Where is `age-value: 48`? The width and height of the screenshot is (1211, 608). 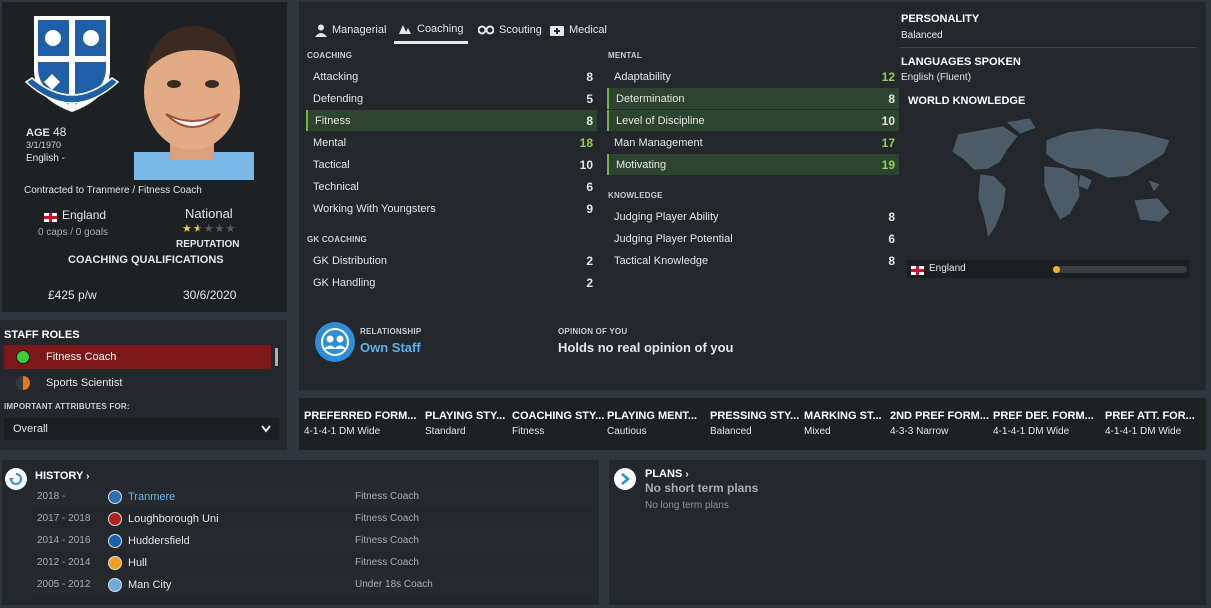 age-value: 48 is located at coordinates (60, 132).